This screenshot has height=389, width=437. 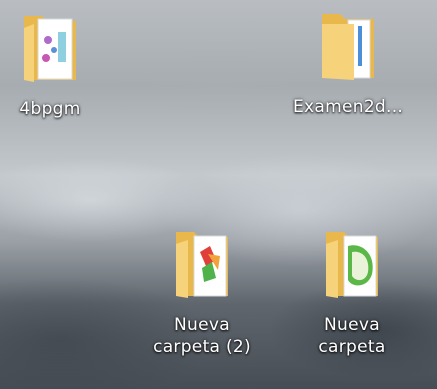 I want to click on desktop-icon-4bpgm: 4bpgm, so click(x=52, y=65).